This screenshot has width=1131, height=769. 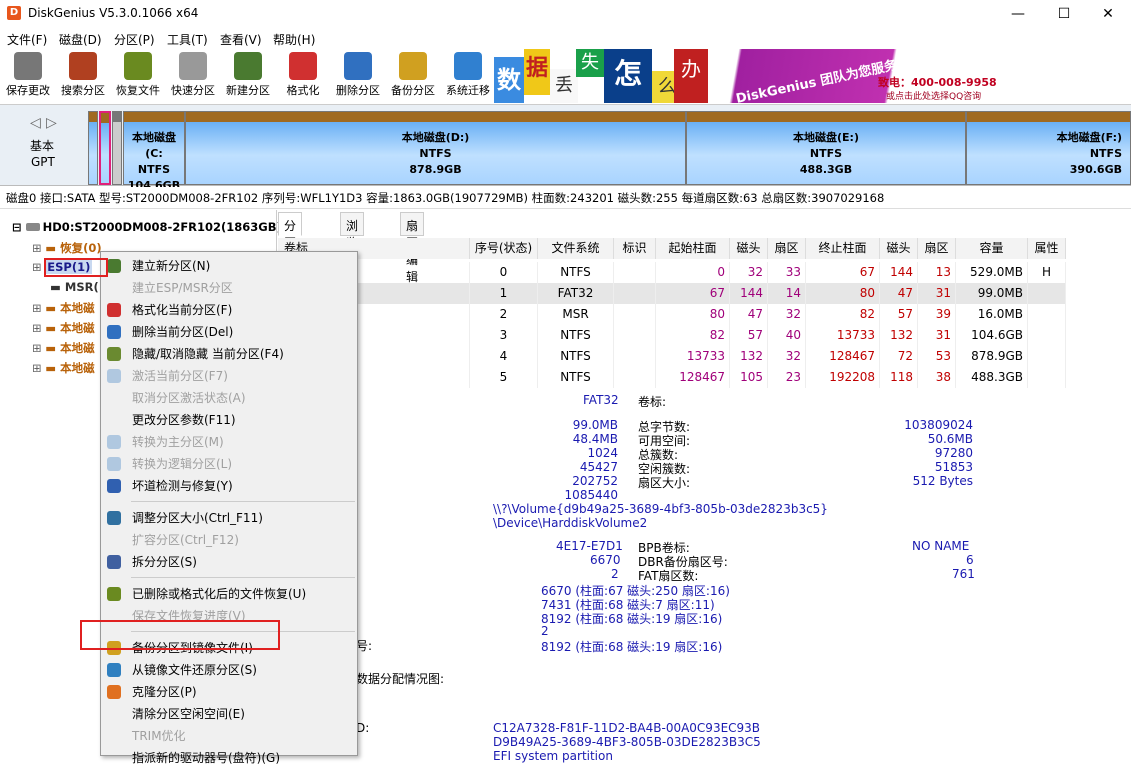 I want to click on save-changes-button: 保存更改, so click(x=28, y=76).